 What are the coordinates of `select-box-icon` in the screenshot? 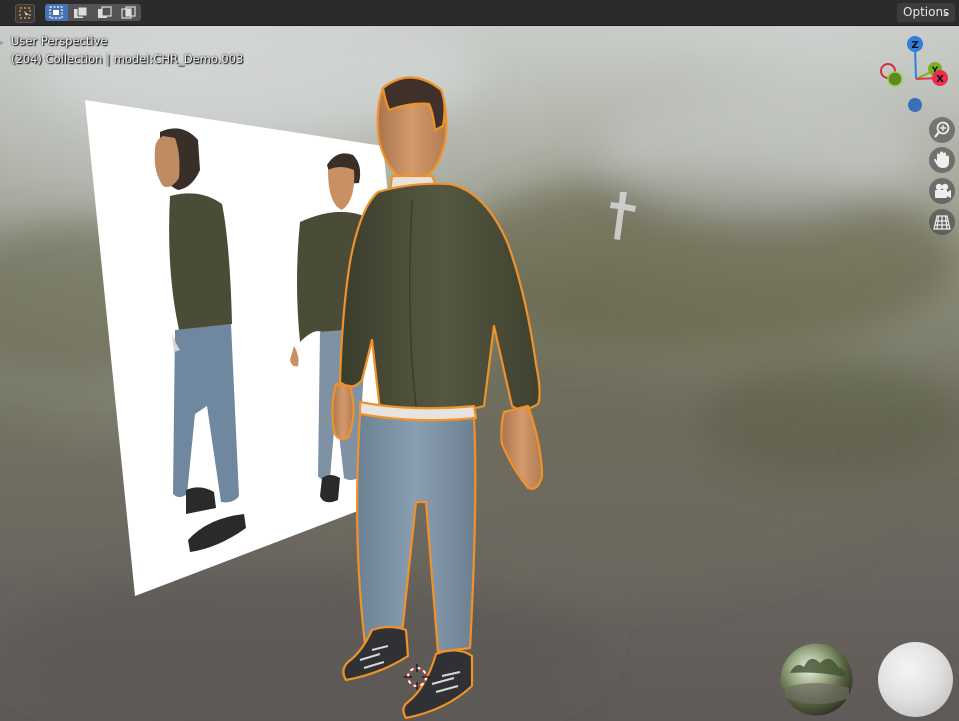 It's located at (25, 13).